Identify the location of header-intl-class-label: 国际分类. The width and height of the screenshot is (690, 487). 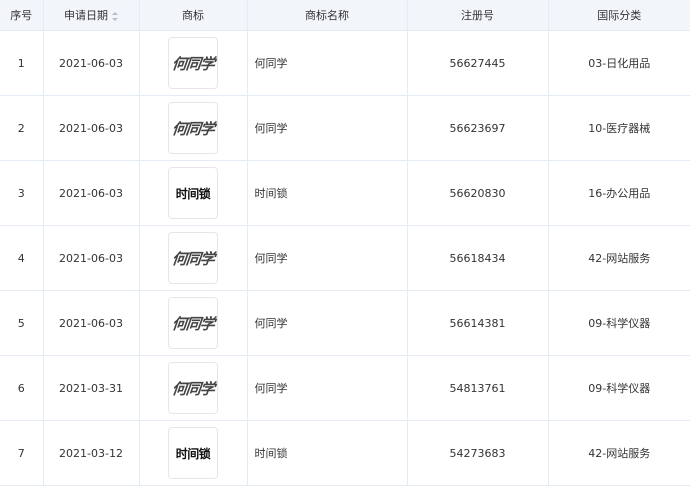
(619, 15).